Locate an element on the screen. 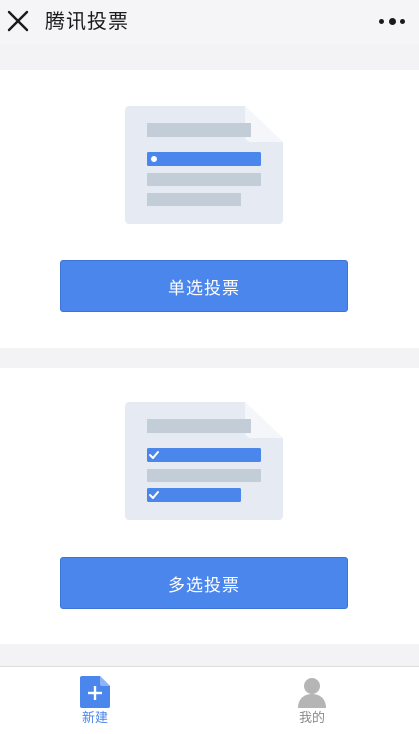 The width and height of the screenshot is (419, 734). multi-choice-doc-icon is located at coordinates (204, 462).